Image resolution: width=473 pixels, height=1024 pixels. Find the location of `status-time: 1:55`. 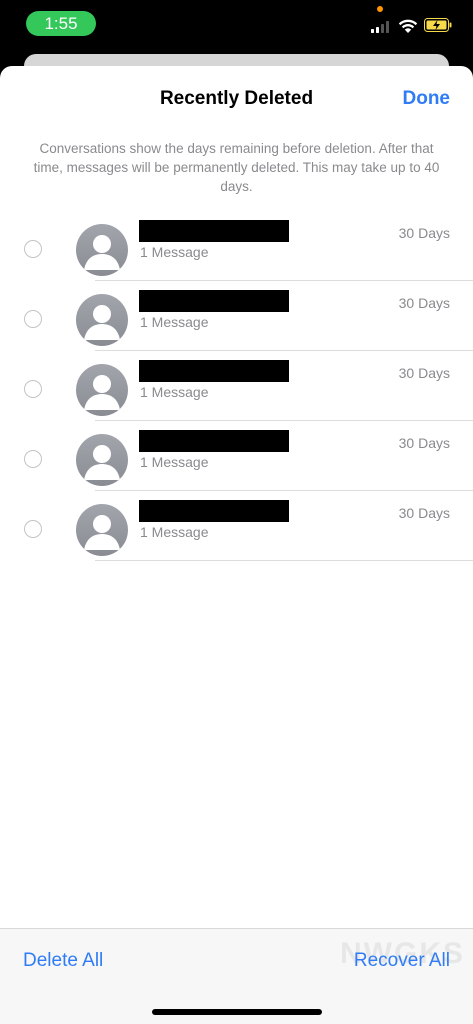

status-time: 1:55 is located at coordinates (61, 23).